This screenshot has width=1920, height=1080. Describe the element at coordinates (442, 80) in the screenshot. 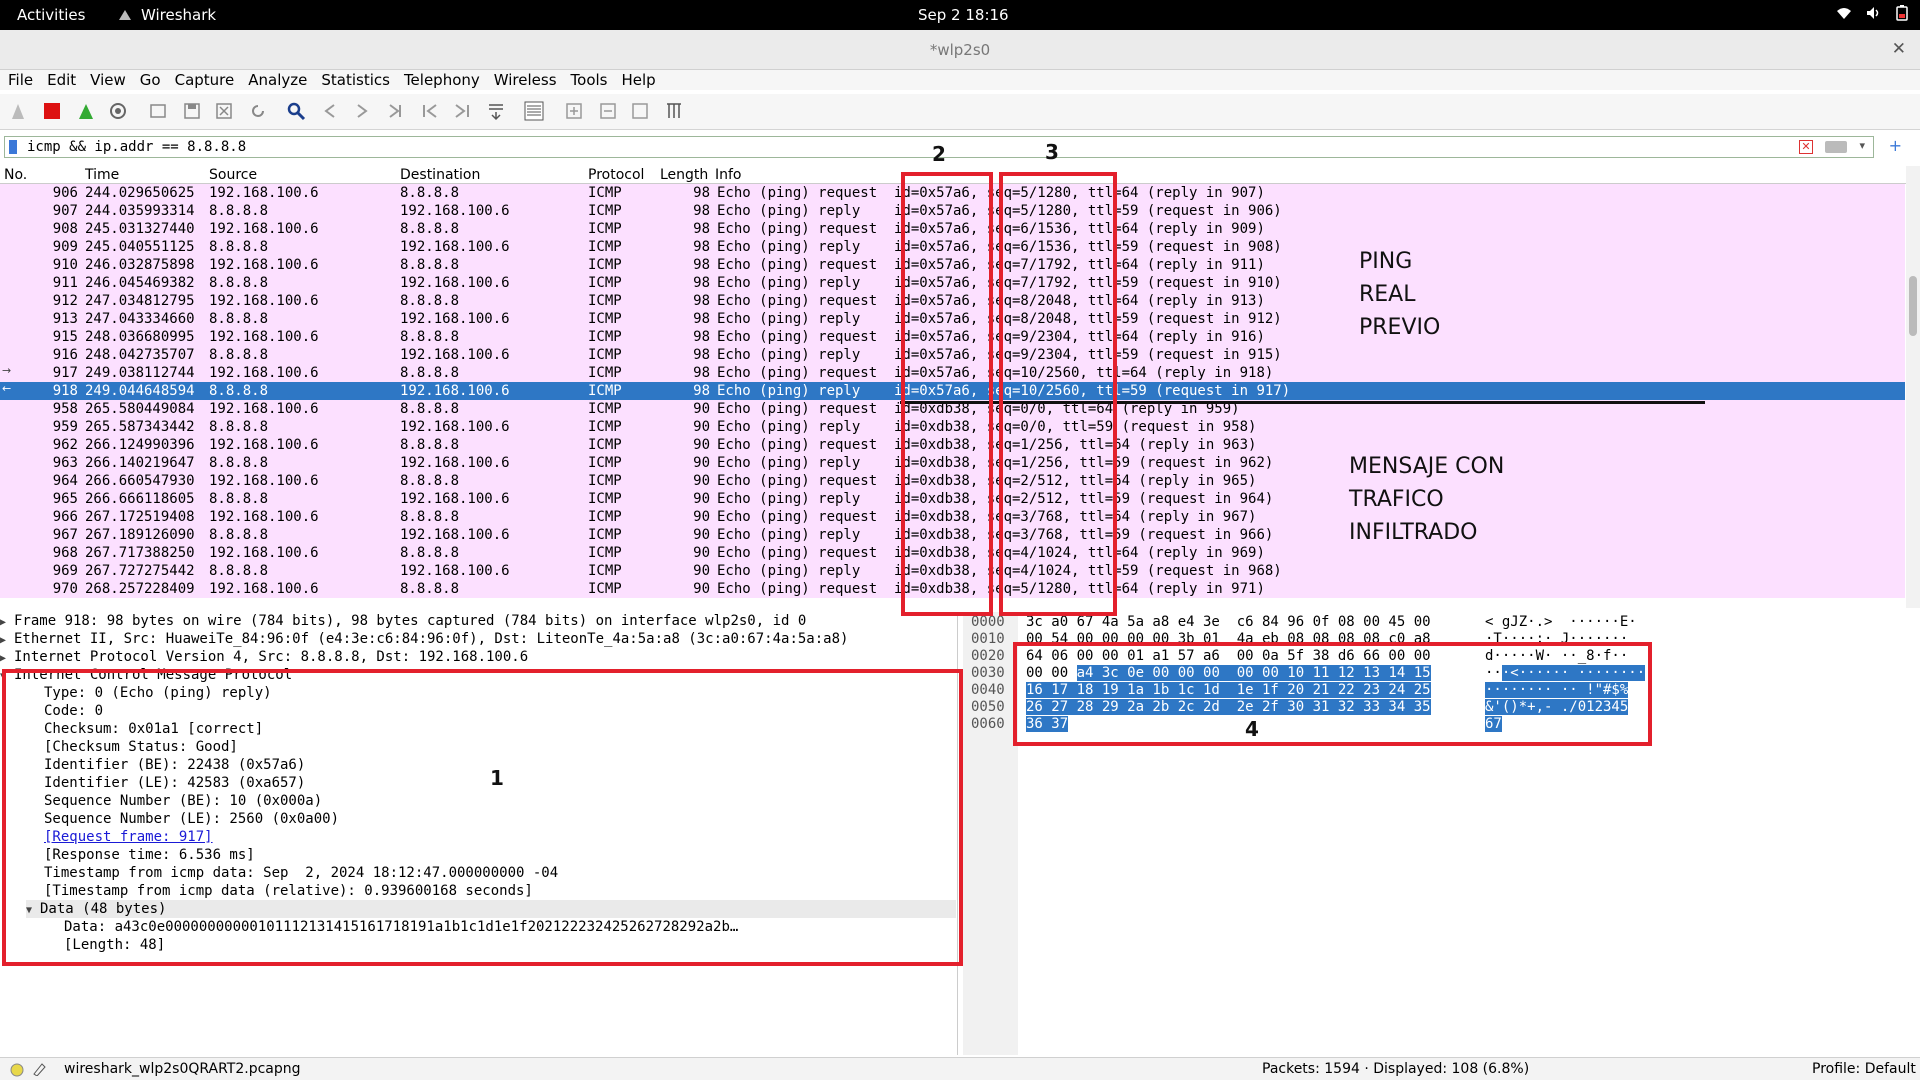

I see `menu-telephony: Telephony` at that location.